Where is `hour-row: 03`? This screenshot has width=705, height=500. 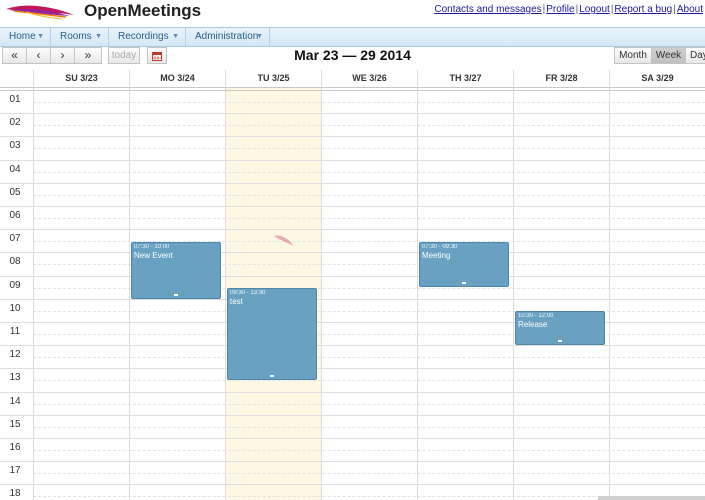
hour-row: 03 is located at coordinates (352, 147).